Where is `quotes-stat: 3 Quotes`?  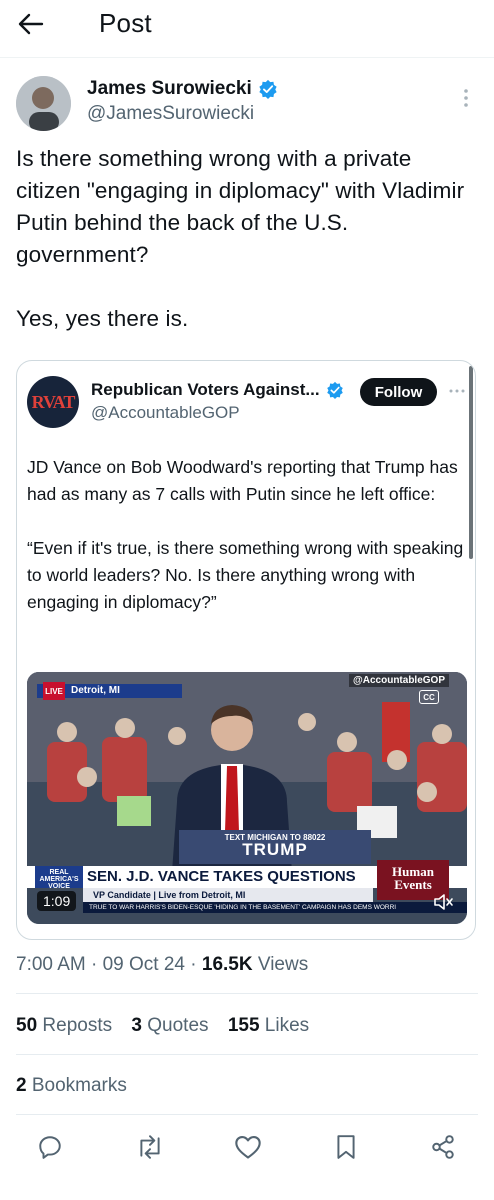
quotes-stat: 3 Quotes is located at coordinates (169, 1025).